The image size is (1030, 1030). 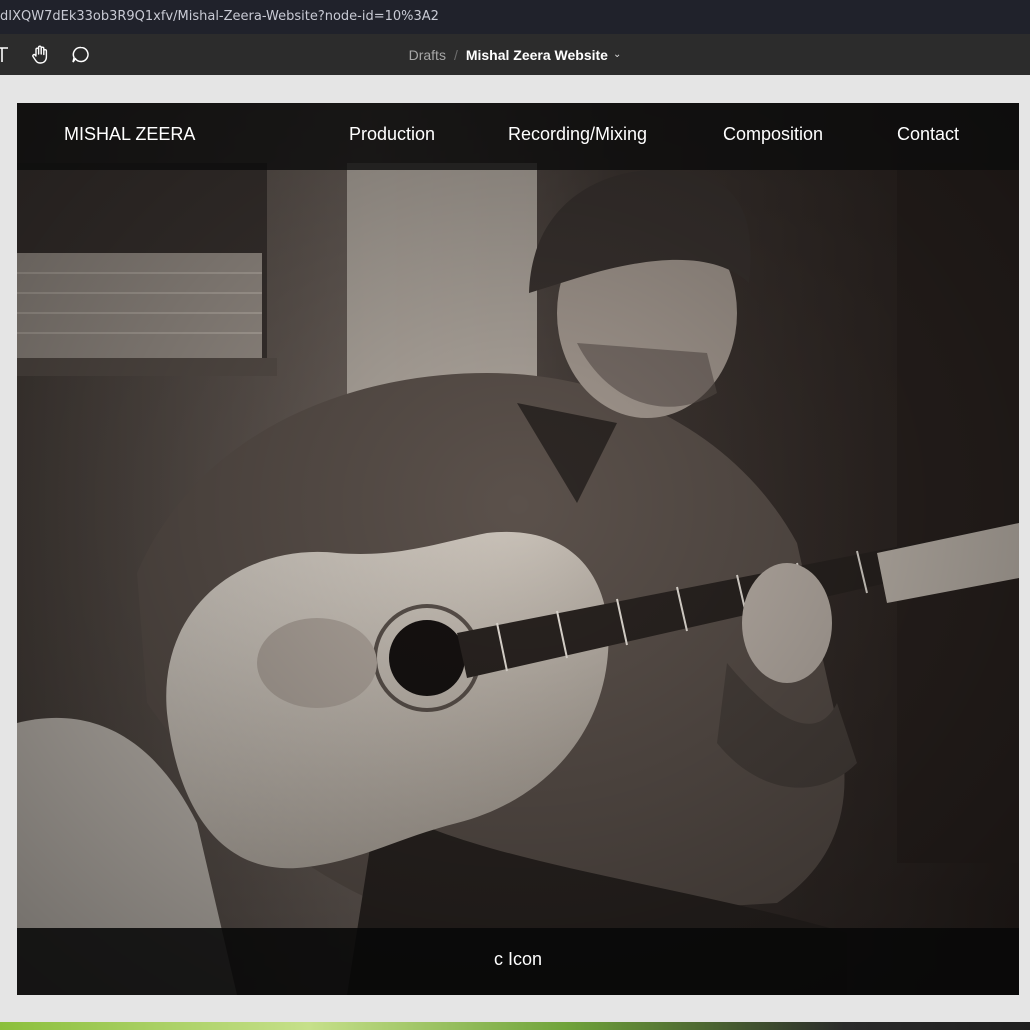 I want to click on file-name: Mishal Zeera Website, so click(x=537, y=55).